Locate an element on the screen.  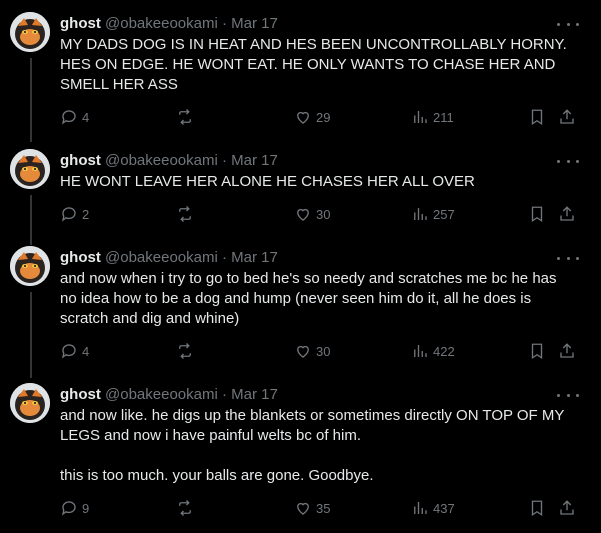
action-bar: 4 30 422 is located at coordinates (320, 351).